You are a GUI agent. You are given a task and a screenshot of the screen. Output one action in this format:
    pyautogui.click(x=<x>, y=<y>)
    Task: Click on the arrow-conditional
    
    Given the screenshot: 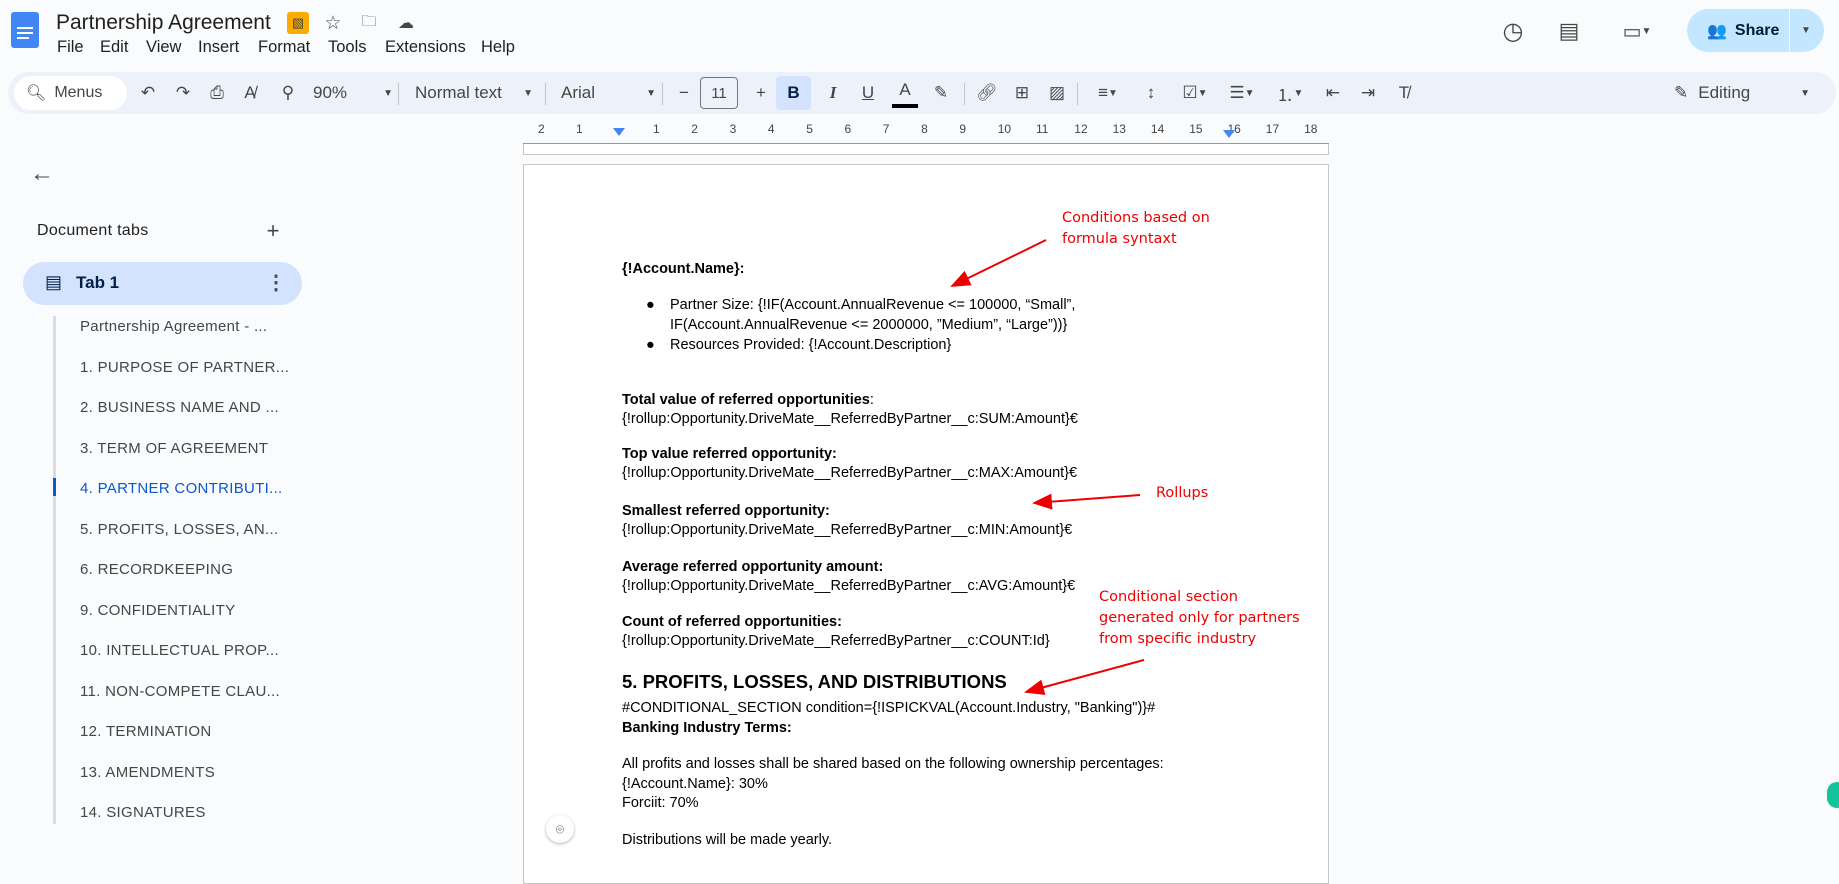 What is the action you would take?
    pyautogui.click(x=1084, y=677)
    